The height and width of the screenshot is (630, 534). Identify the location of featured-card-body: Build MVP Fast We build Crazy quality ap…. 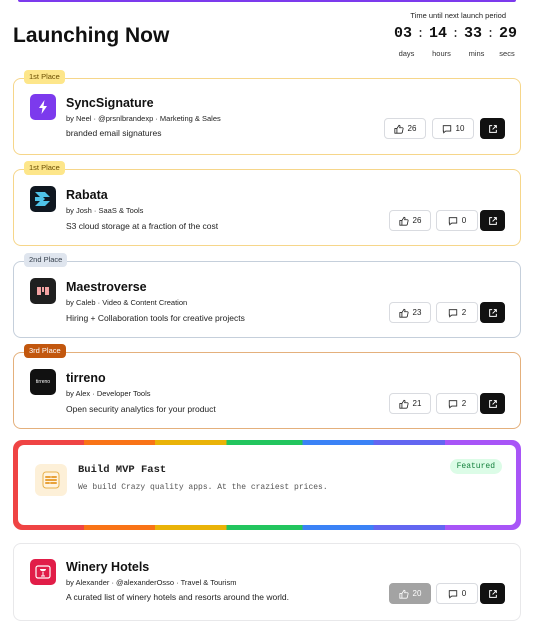
(267, 485).